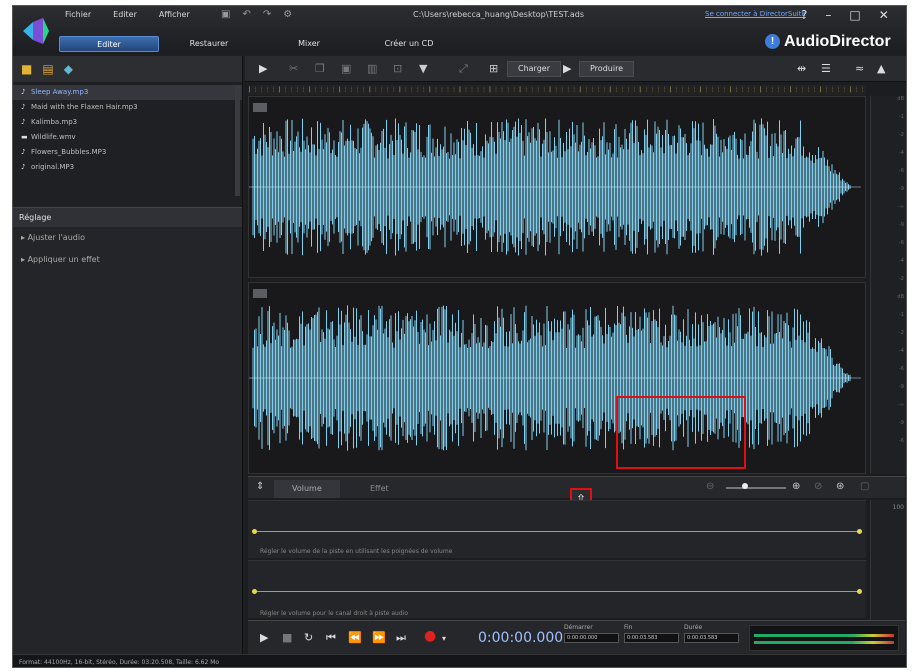  Describe the element at coordinates (127, 92) in the screenshot. I see `list-item: ♪ Sleep Away.mp3` at that location.